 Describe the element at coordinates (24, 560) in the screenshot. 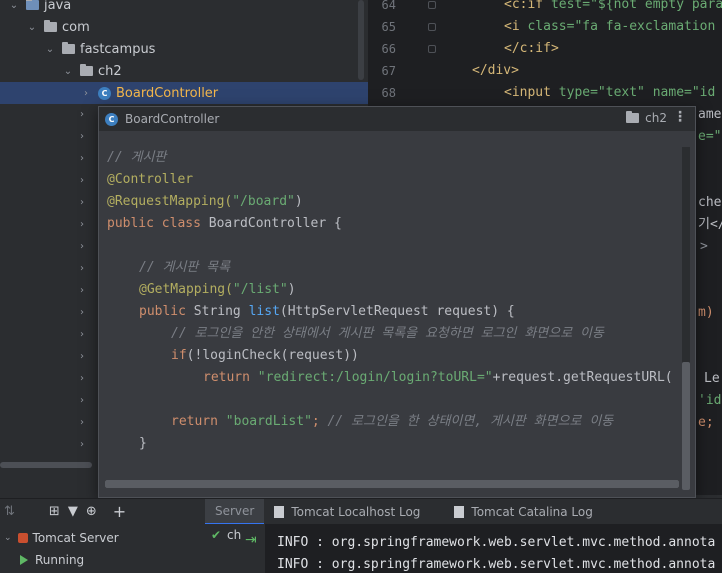

I see `run-icon` at that location.